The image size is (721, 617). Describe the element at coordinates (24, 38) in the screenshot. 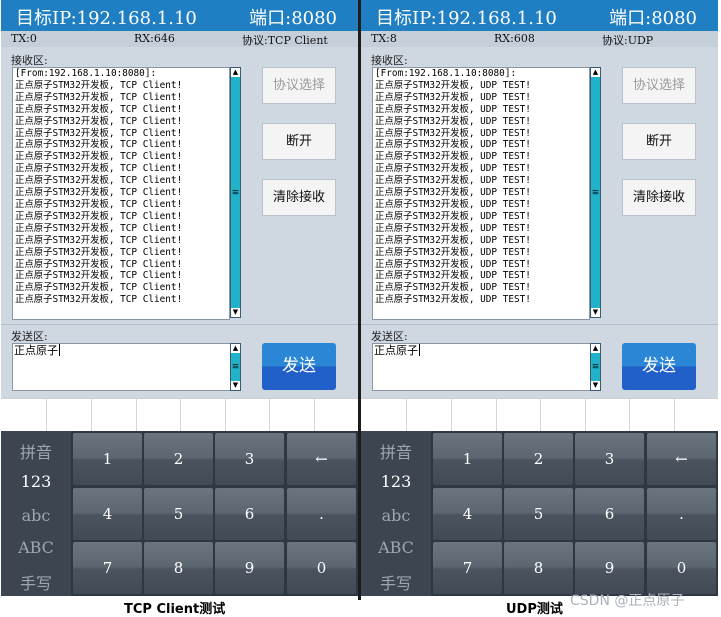

I see `tx-count: TX:0` at that location.